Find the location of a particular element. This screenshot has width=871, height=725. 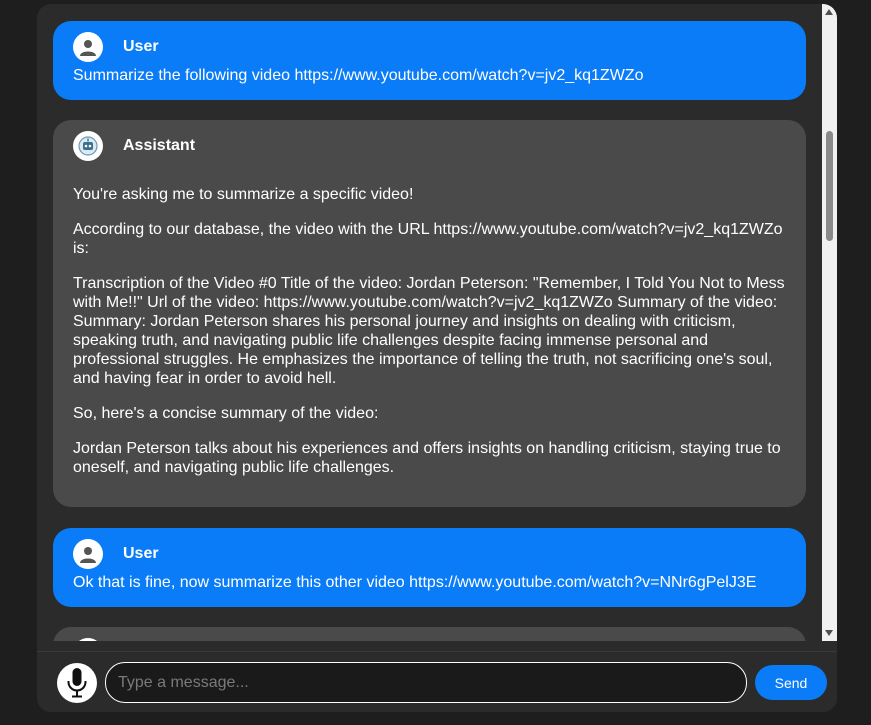

message-input is located at coordinates (426, 682).